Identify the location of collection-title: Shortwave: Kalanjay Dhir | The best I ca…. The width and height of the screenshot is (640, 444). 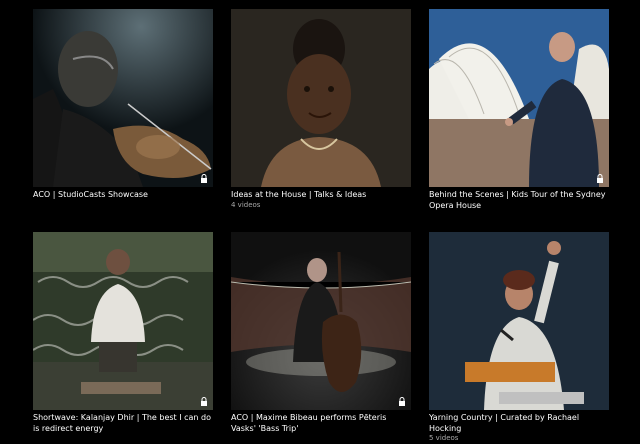
(123, 423).